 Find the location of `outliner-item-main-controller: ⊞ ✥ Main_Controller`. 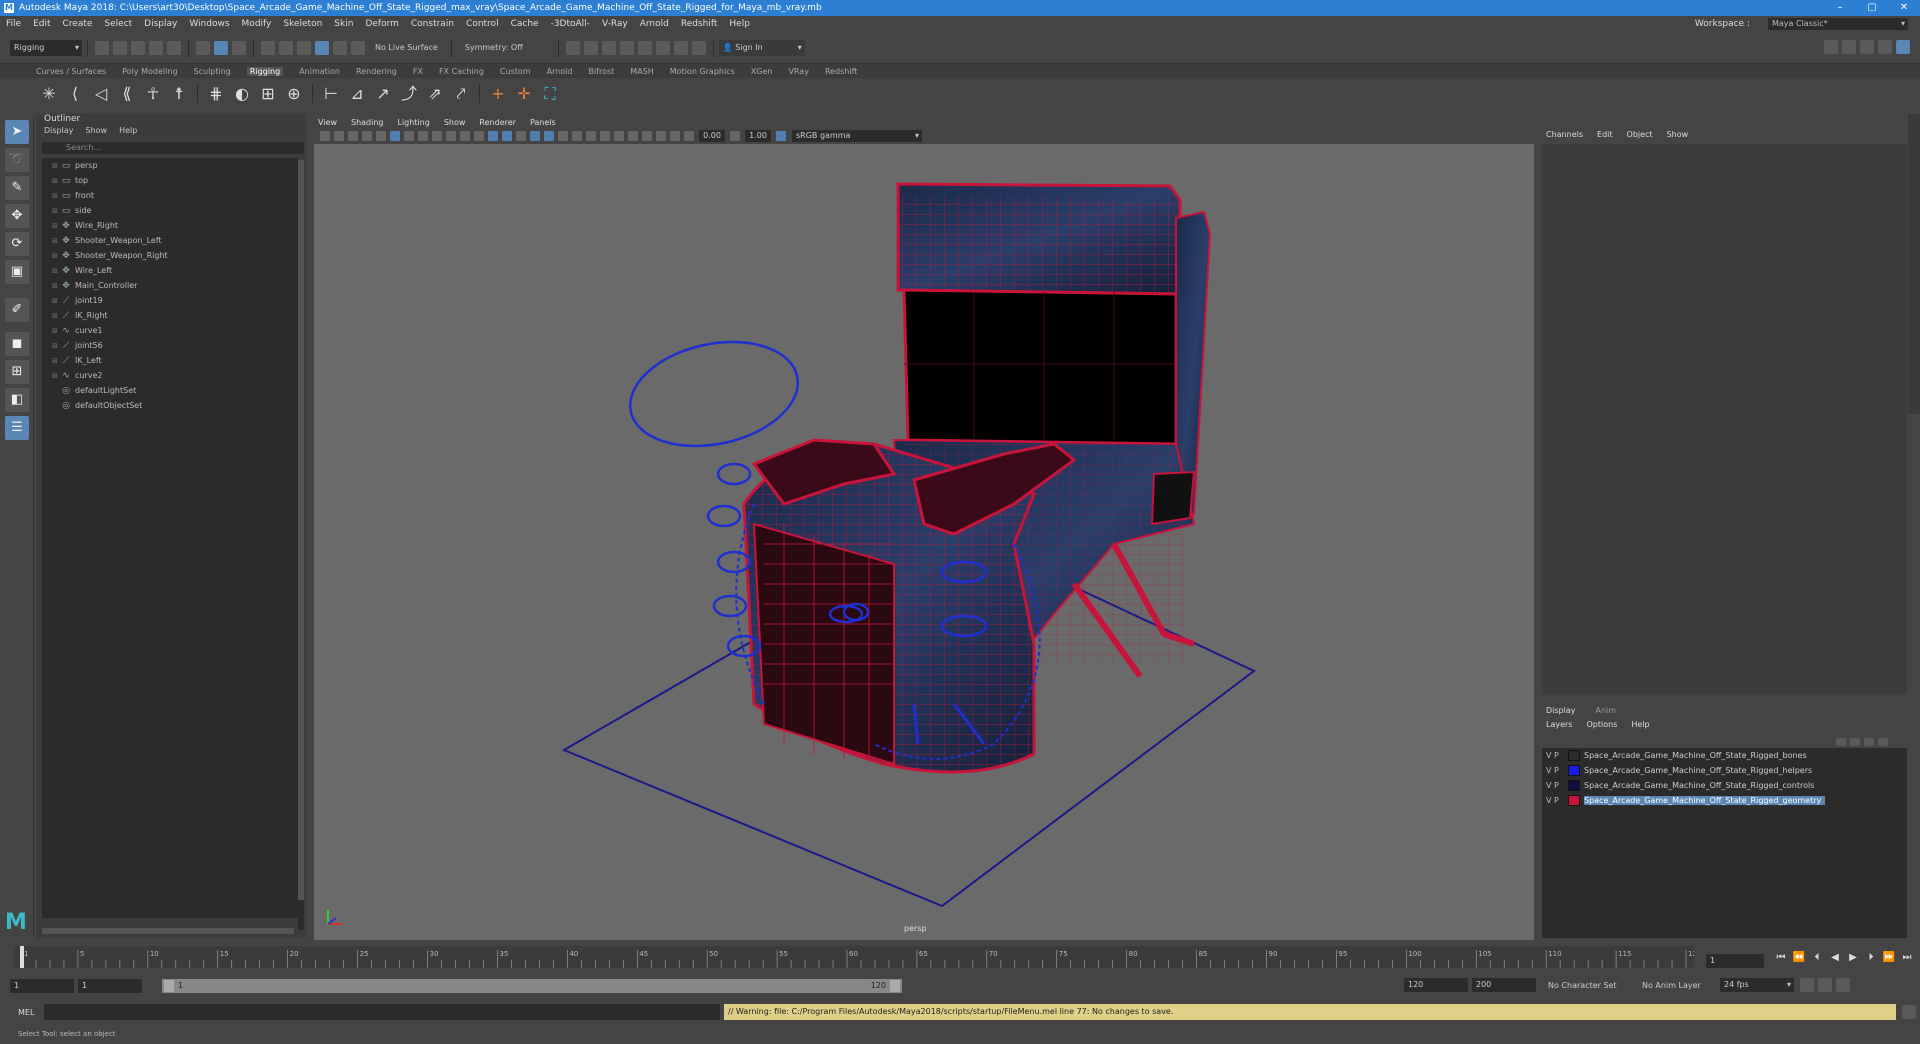

outliner-item-main-controller: ⊞ ✥ Main_Controller is located at coordinates (170, 285).